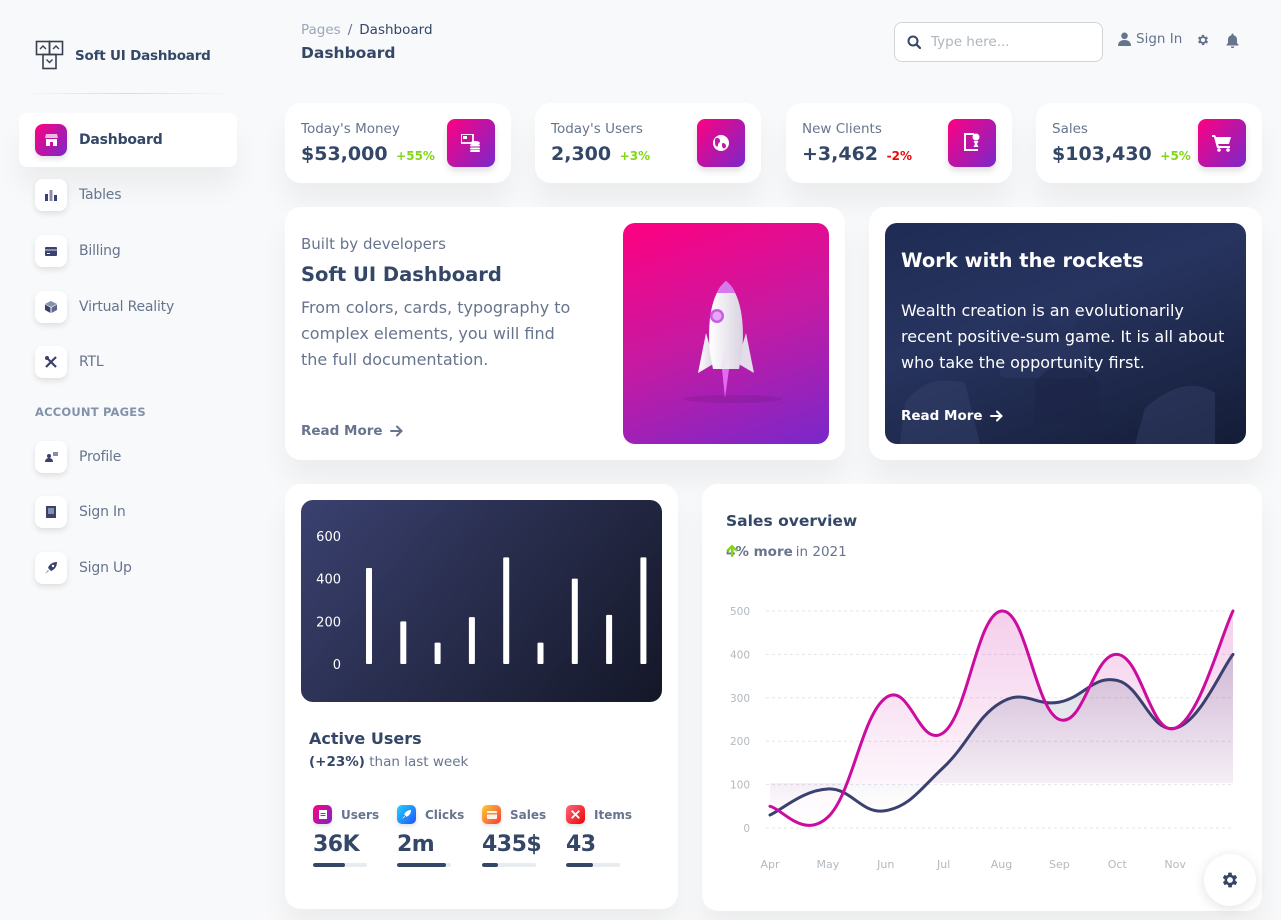  What do you see at coordinates (733, 342) in the screenshot?
I see `rocket-icon` at bounding box center [733, 342].